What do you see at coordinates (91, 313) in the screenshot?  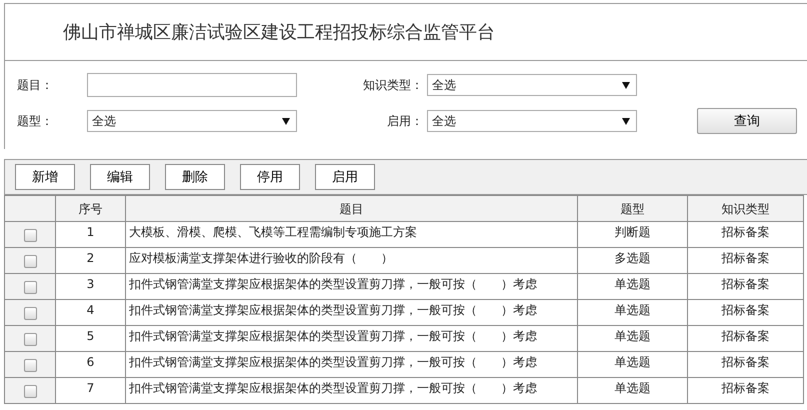 I see `table-cell: 4` at bounding box center [91, 313].